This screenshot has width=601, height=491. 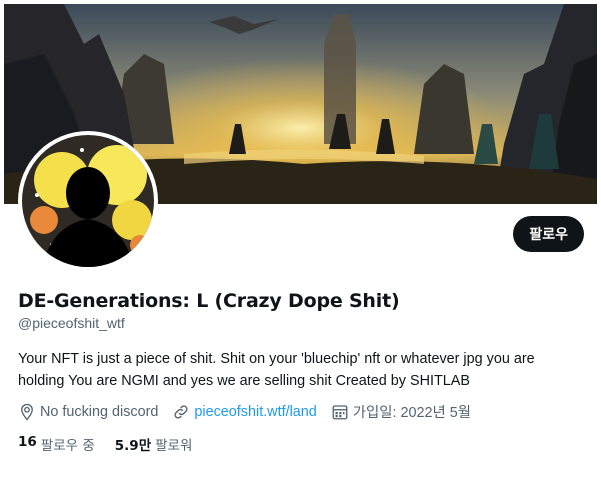 I want to click on location-text: No fucking discord, so click(x=99, y=411).